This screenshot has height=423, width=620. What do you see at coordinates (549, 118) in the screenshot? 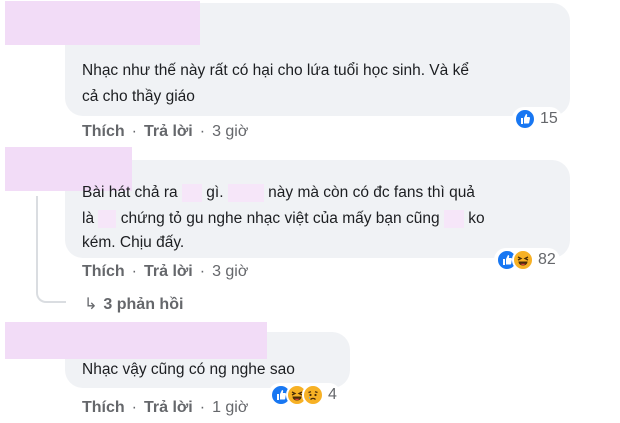
I see `reaction-count-1: 15` at bounding box center [549, 118].